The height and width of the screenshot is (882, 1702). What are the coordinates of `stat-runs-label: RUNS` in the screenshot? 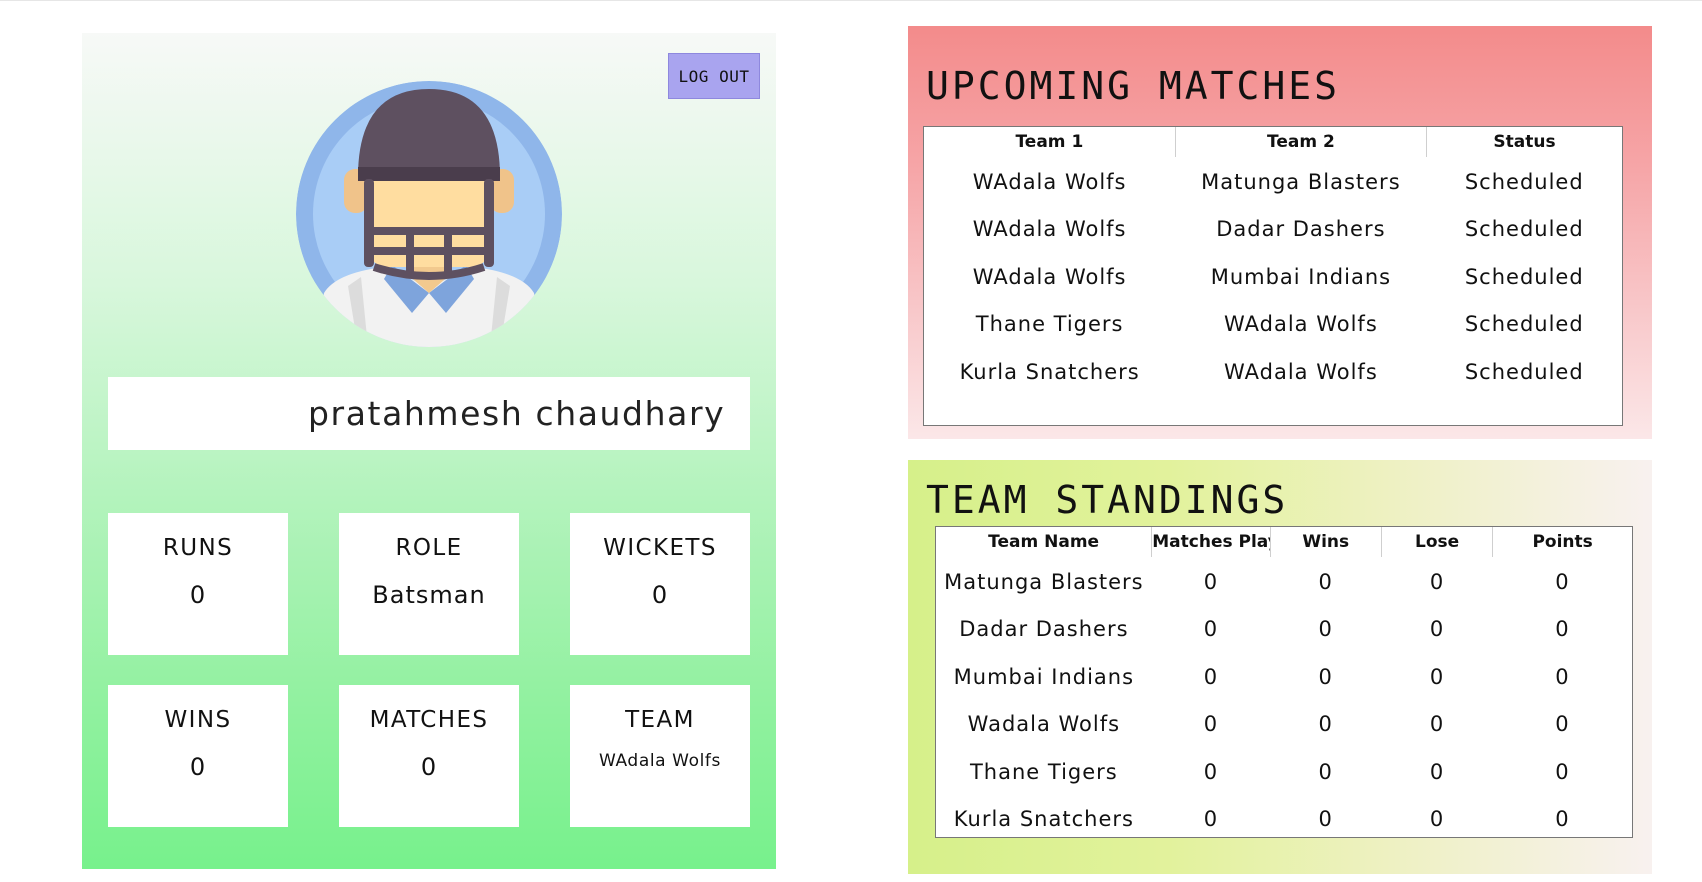 It's located at (198, 548).